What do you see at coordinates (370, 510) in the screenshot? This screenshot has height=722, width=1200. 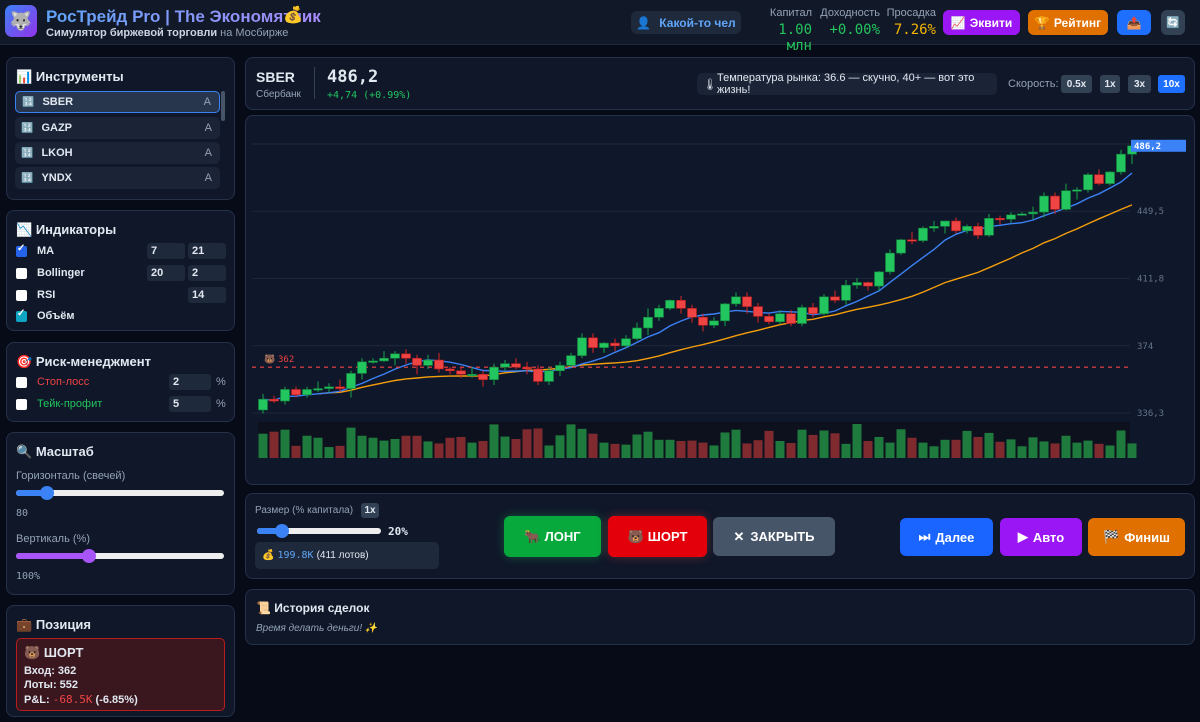 I see `size-multiplier-button: 1x` at bounding box center [370, 510].